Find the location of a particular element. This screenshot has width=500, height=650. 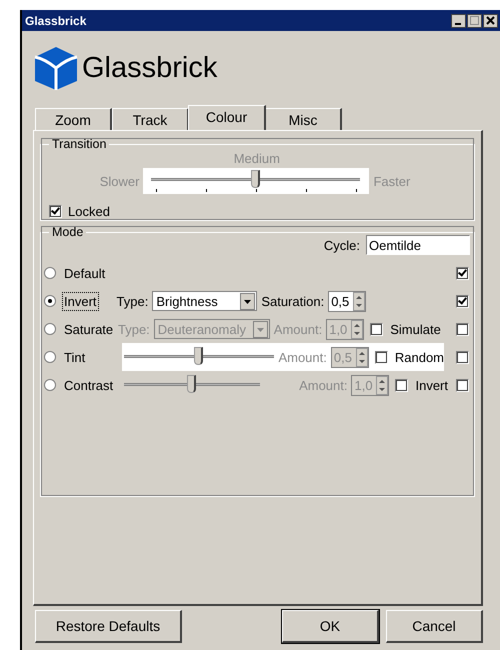

slider-label: Slower is located at coordinates (120, 181).